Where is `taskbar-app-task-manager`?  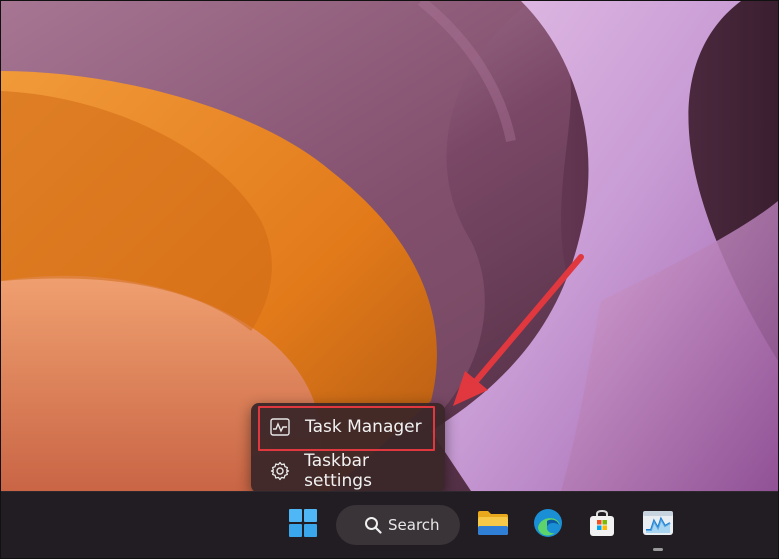
taskbar-app-task-manager is located at coordinates (658, 525).